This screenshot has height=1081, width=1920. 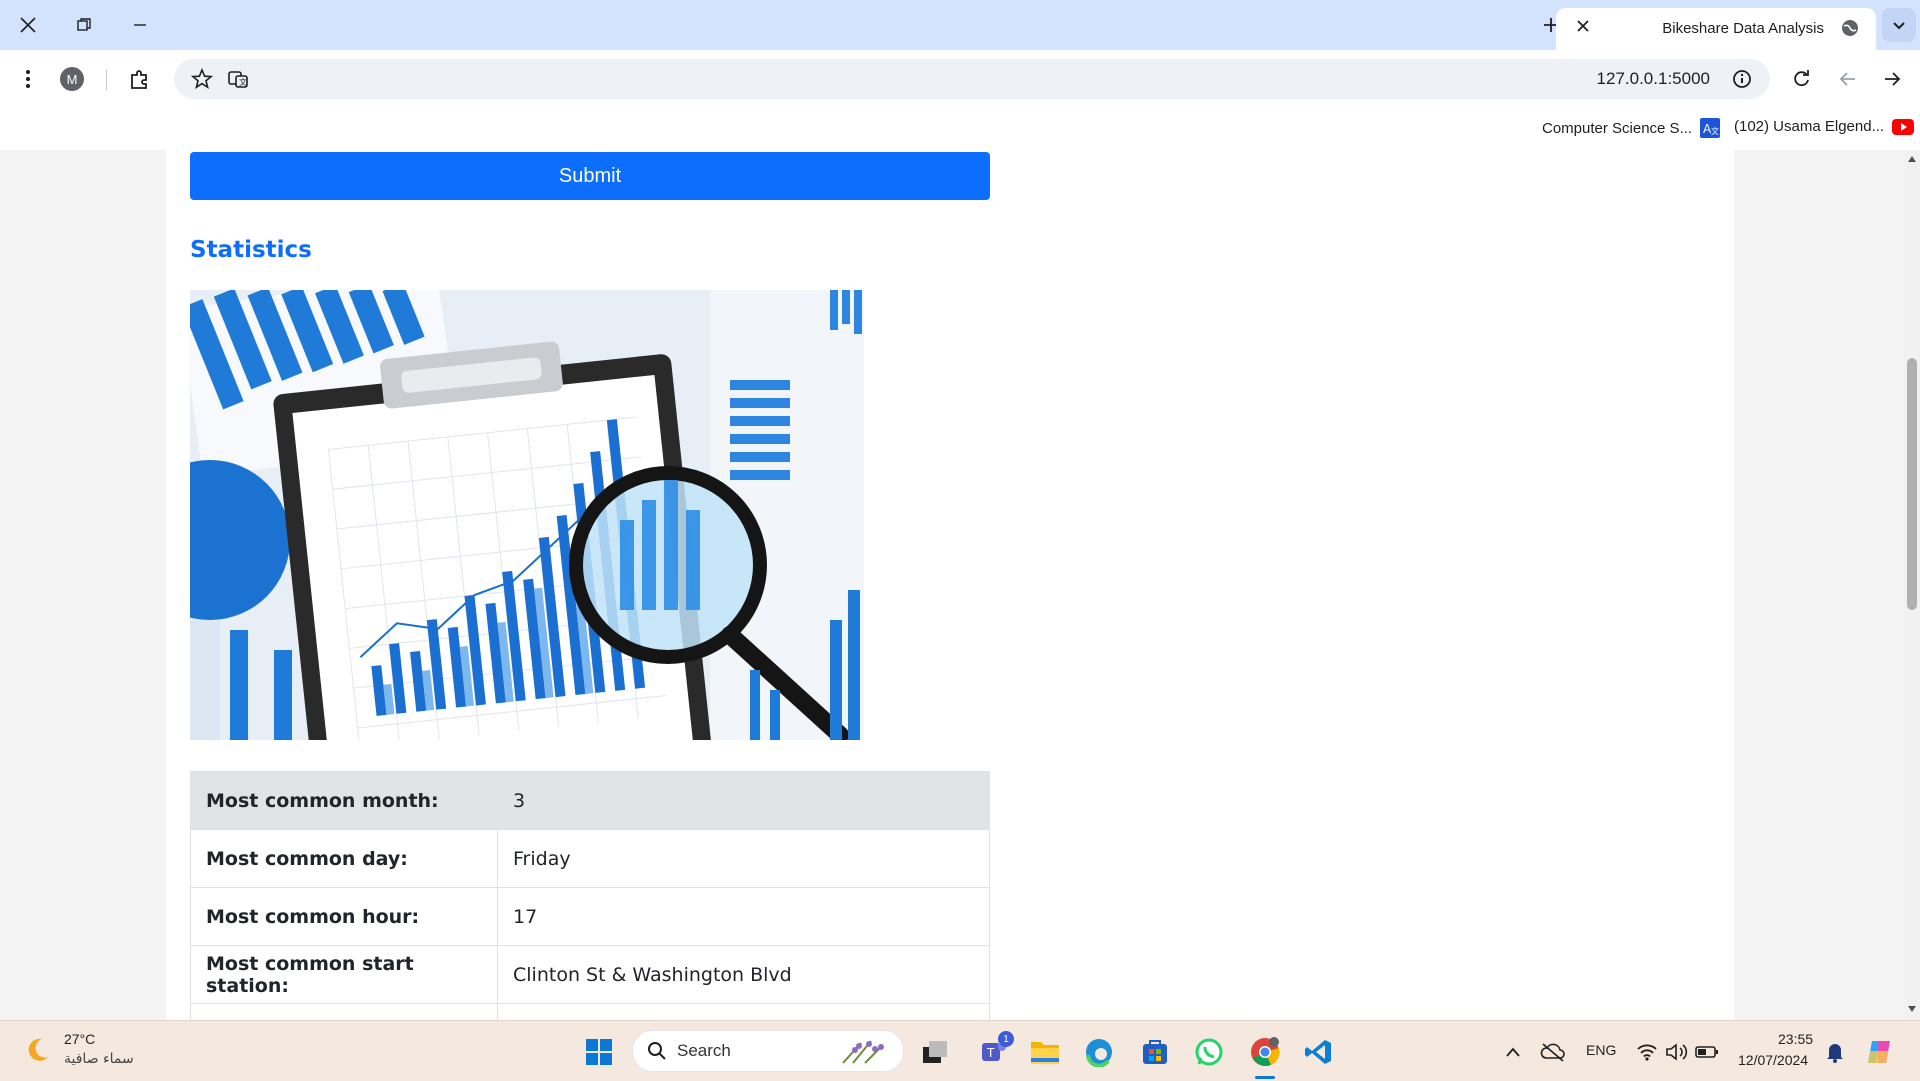 I want to click on close-window-button, so click(x=28, y=25).